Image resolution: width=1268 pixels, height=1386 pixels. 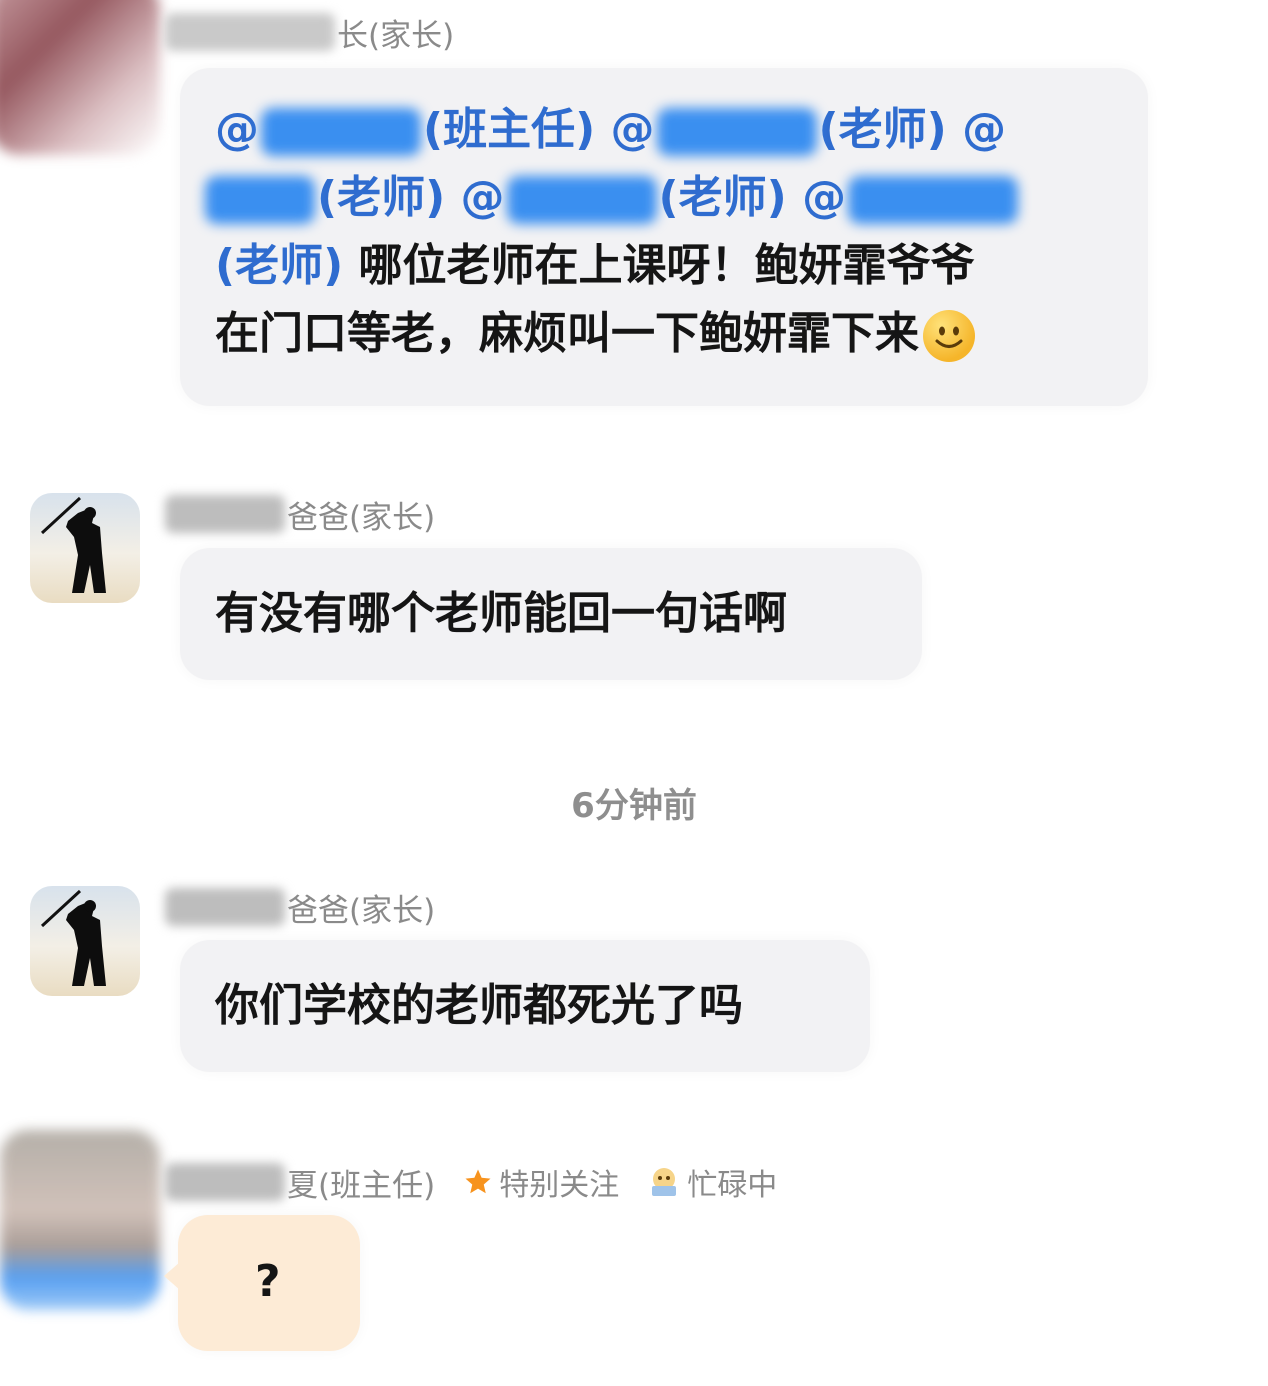 What do you see at coordinates (478, 1181) in the screenshot?
I see `star-icon` at bounding box center [478, 1181].